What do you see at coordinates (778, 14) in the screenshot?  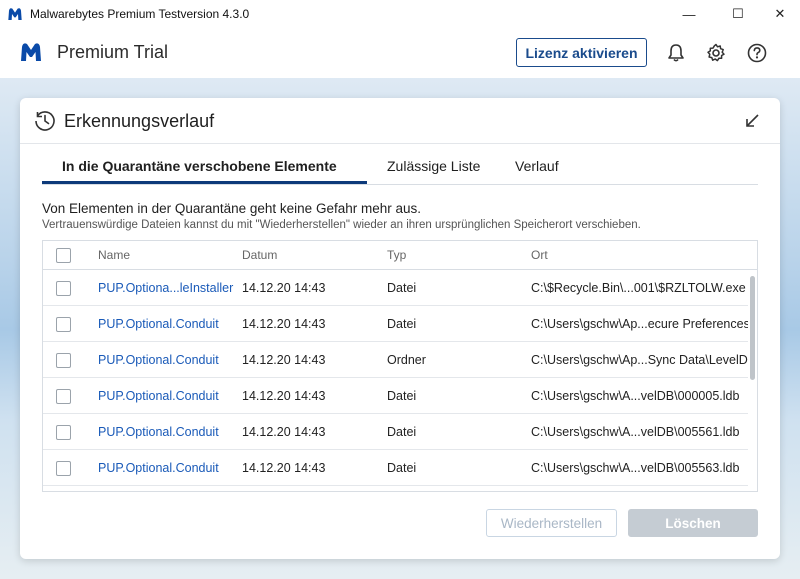 I see `close-button: ✕` at bounding box center [778, 14].